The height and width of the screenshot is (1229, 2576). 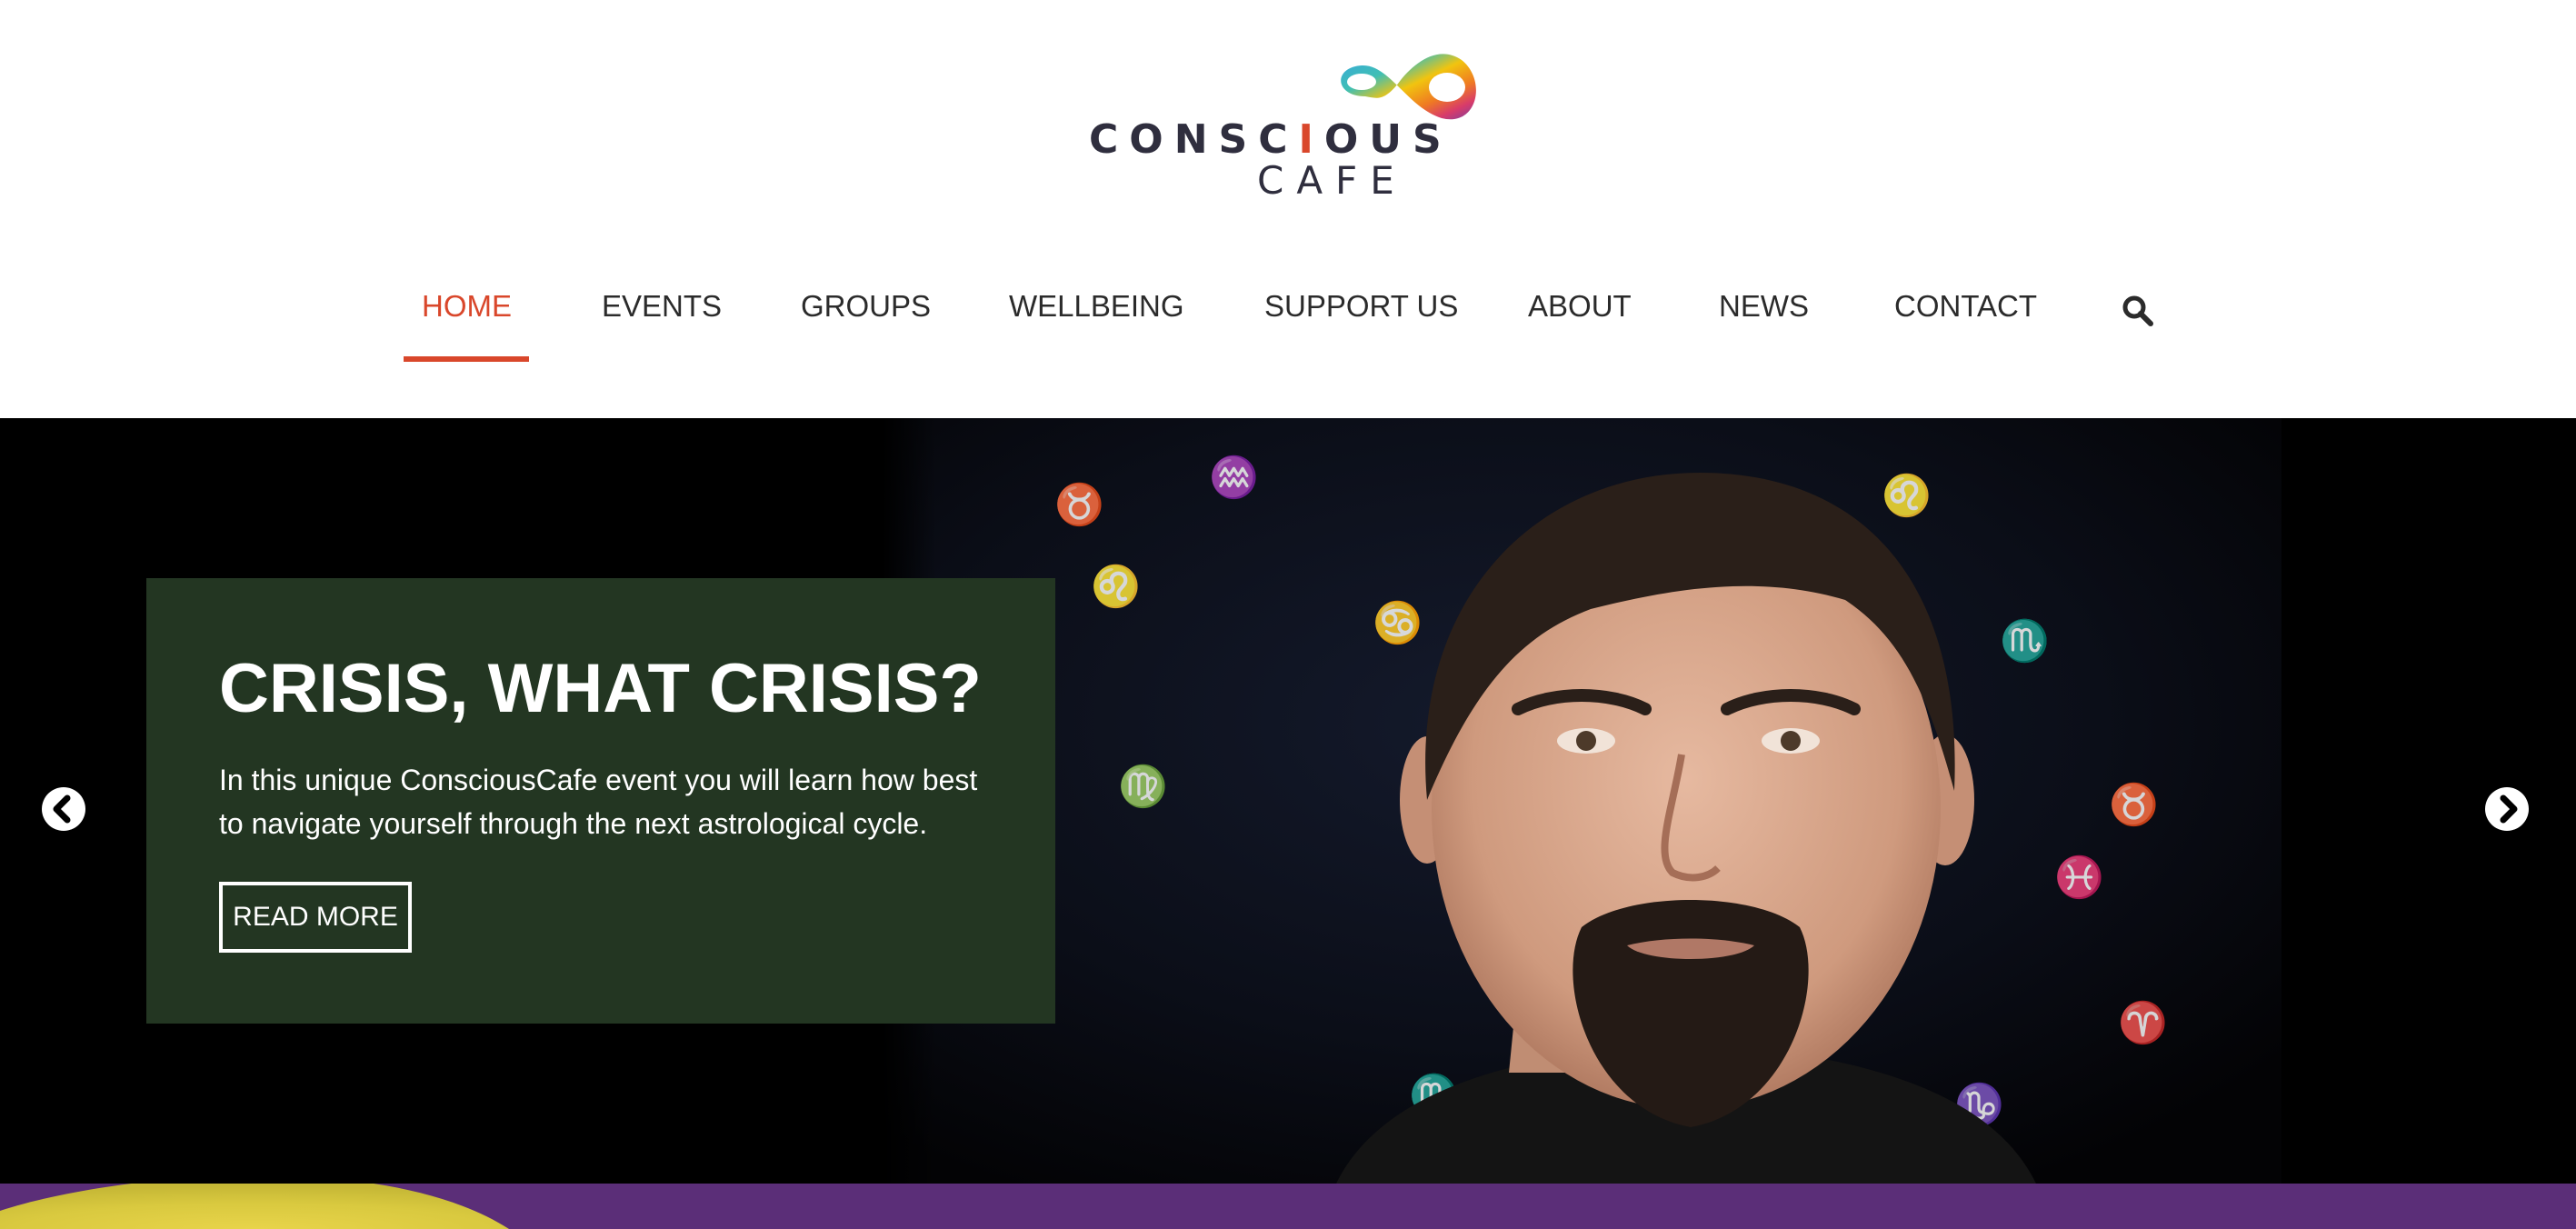 I want to click on nav-item-events: EVENTS, so click(x=662, y=306).